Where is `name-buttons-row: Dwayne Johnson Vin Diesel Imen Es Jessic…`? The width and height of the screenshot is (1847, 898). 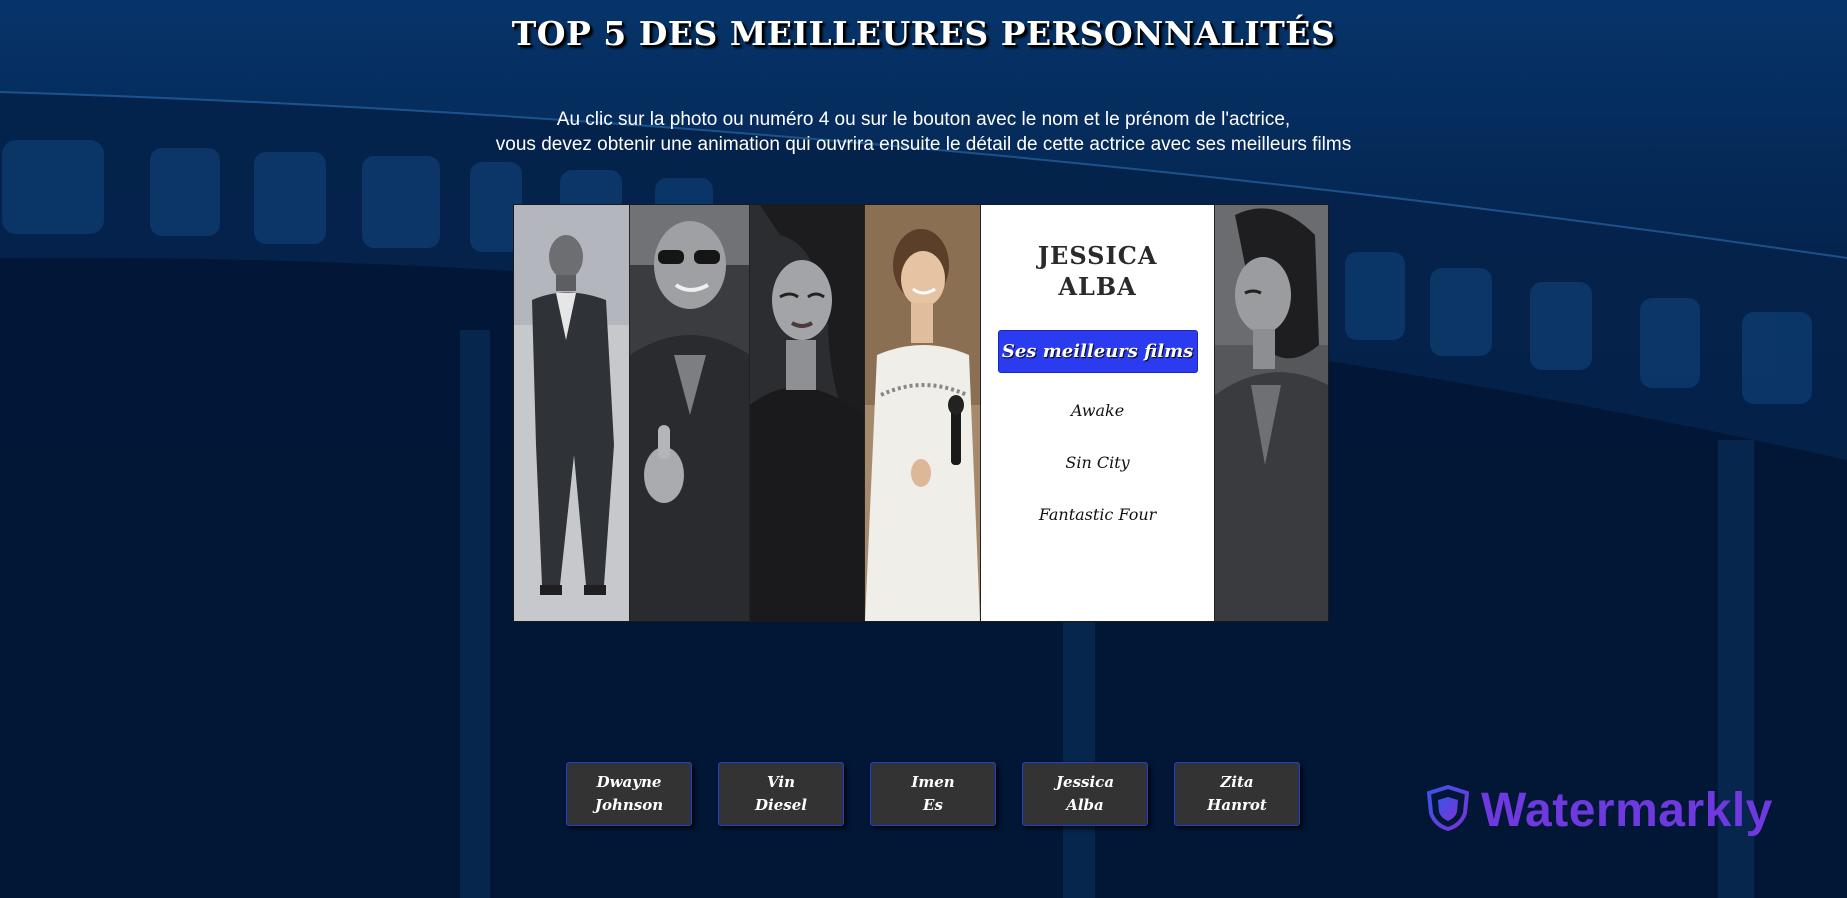
name-buttons-row: Dwayne Johnson Vin Diesel Imen Es Jessic… is located at coordinates (933, 794).